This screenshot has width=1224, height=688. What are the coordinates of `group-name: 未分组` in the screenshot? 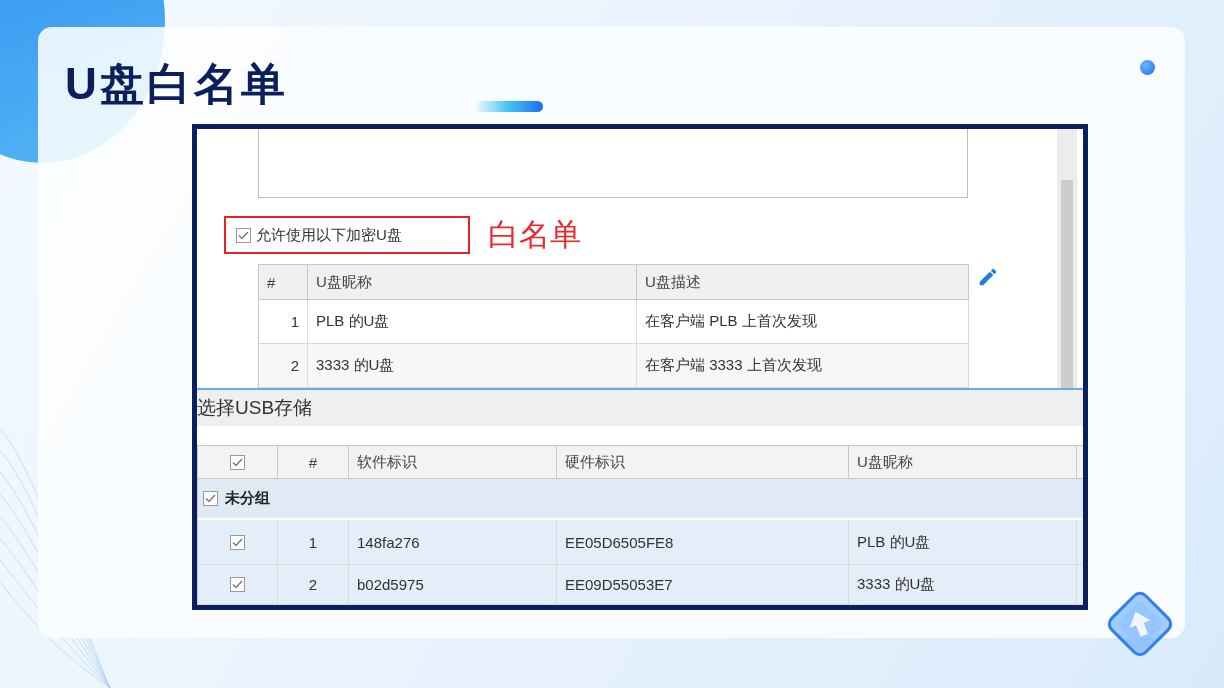 It's located at (247, 498).